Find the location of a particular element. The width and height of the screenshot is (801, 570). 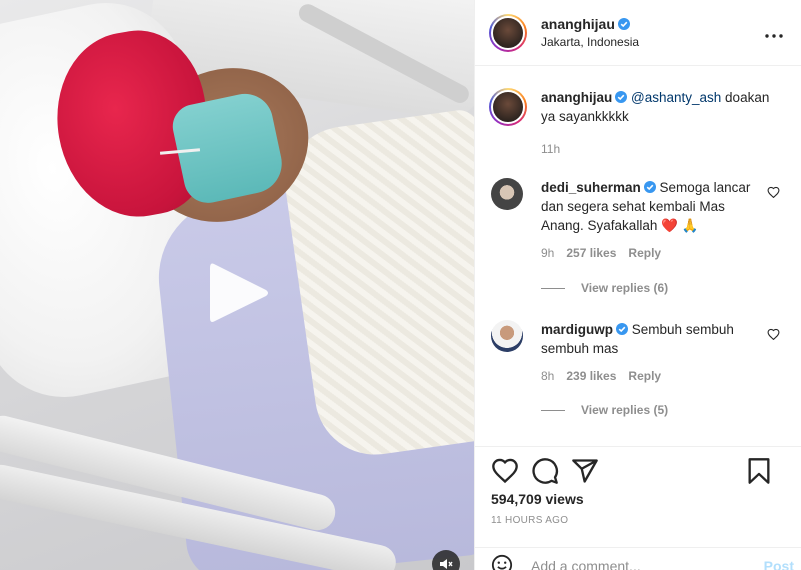

view-replies-label: View replies (5) is located at coordinates (624, 410).